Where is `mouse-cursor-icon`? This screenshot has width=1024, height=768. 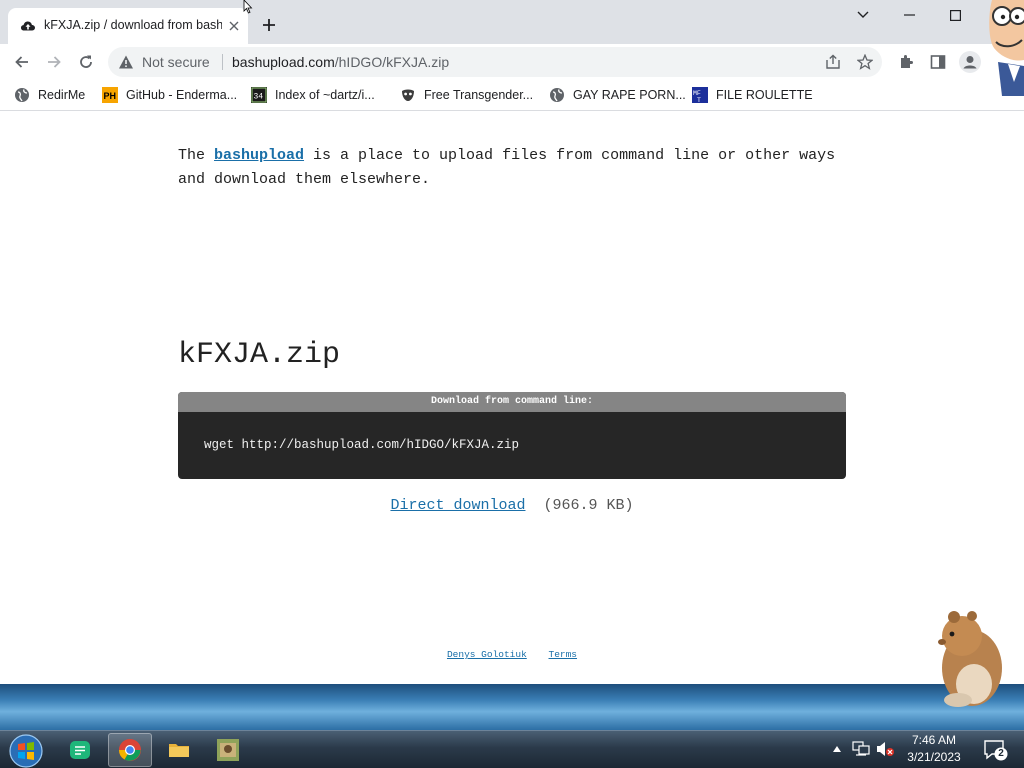 mouse-cursor-icon is located at coordinates (248, 7).